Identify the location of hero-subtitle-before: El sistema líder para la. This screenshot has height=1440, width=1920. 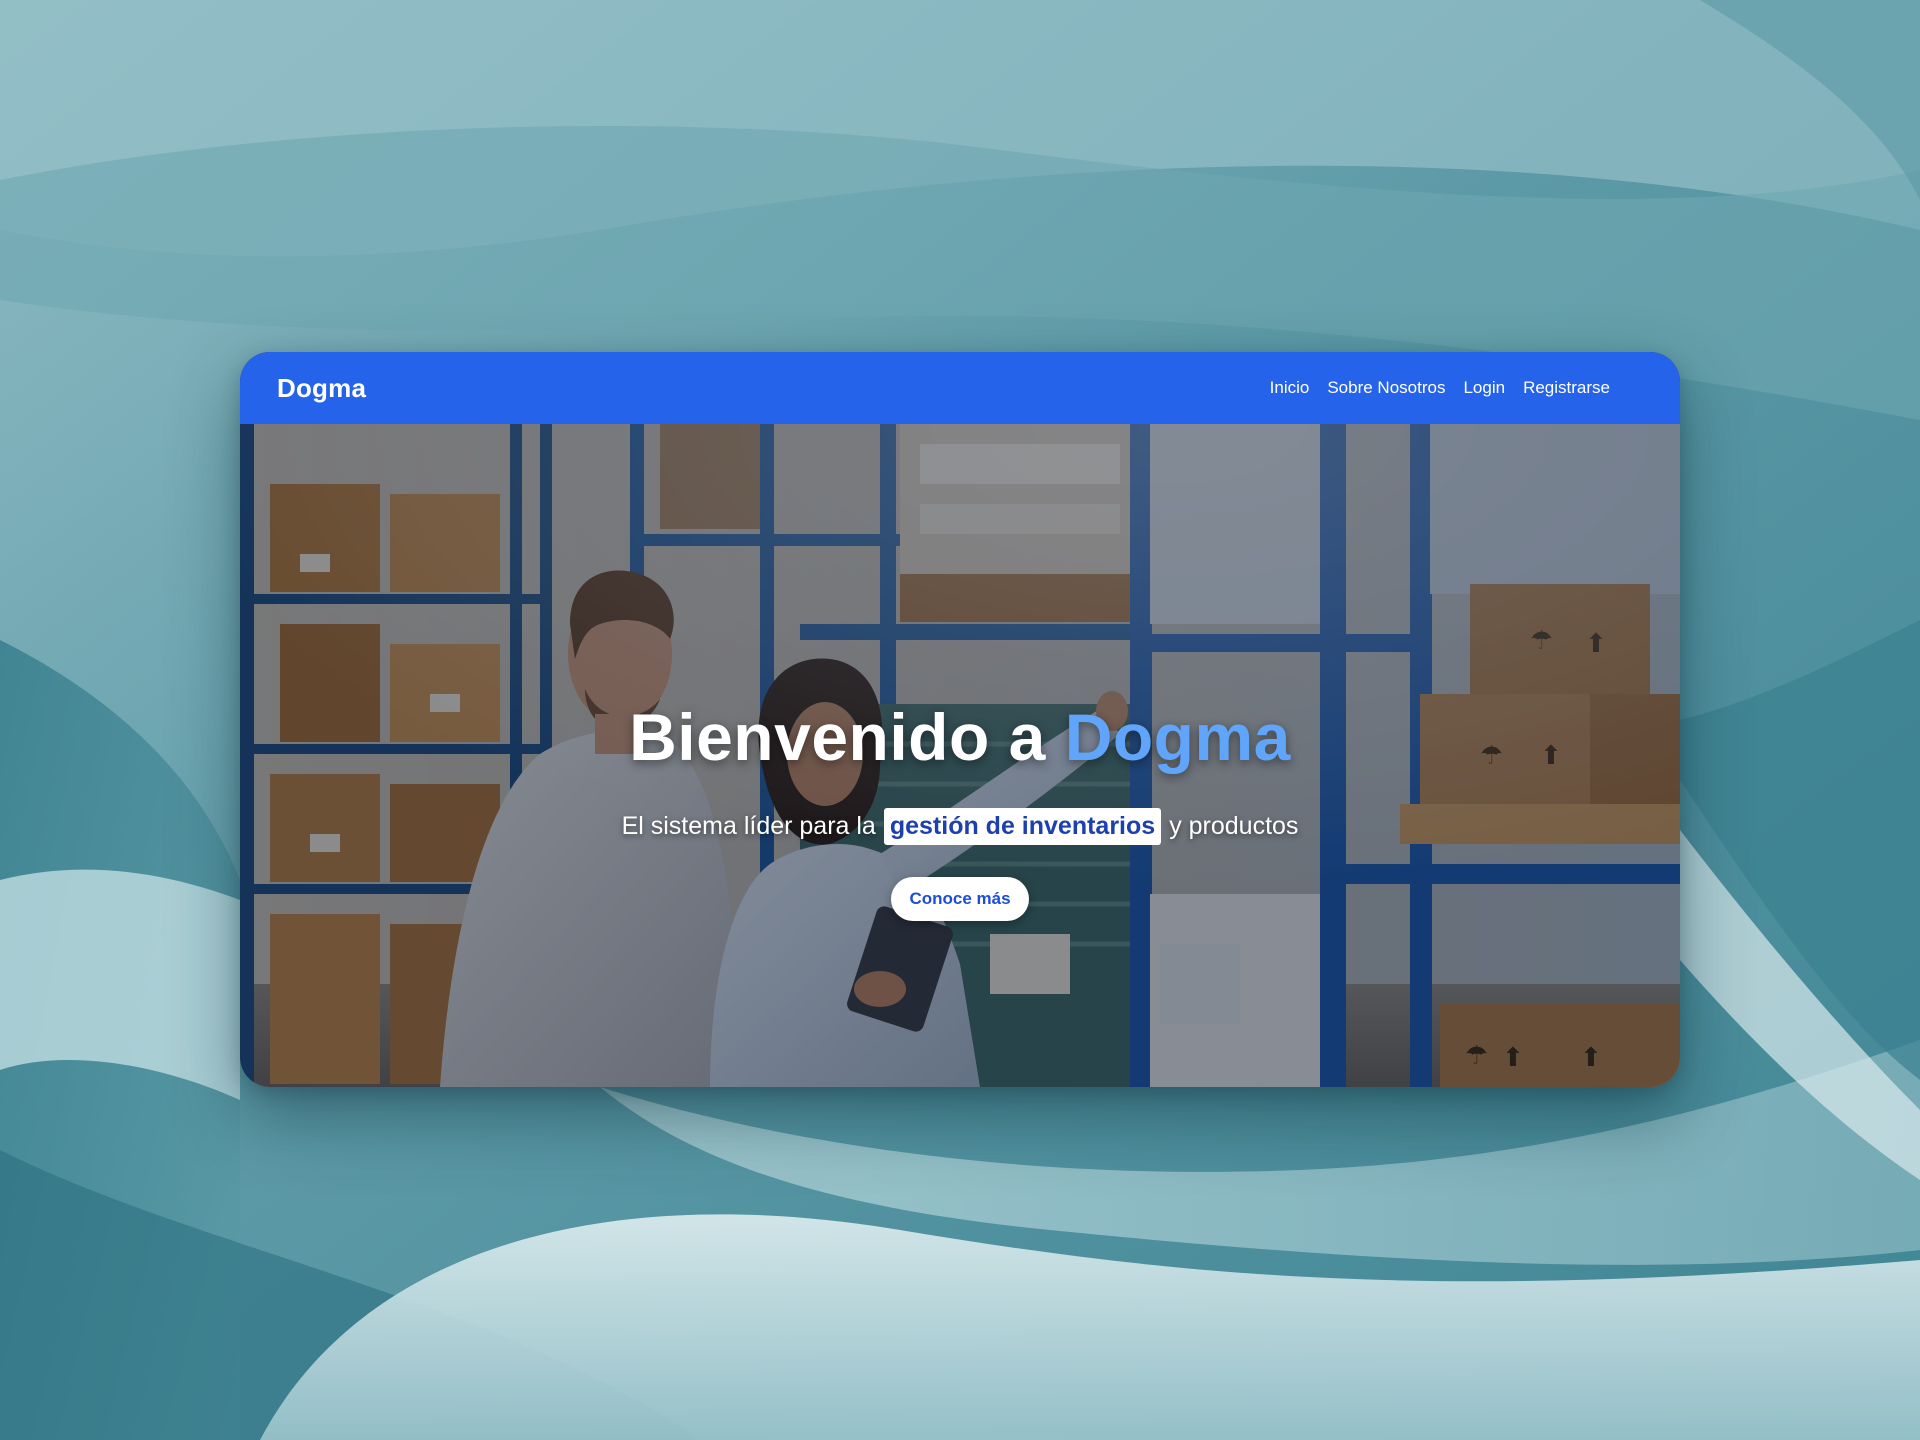
(748, 826).